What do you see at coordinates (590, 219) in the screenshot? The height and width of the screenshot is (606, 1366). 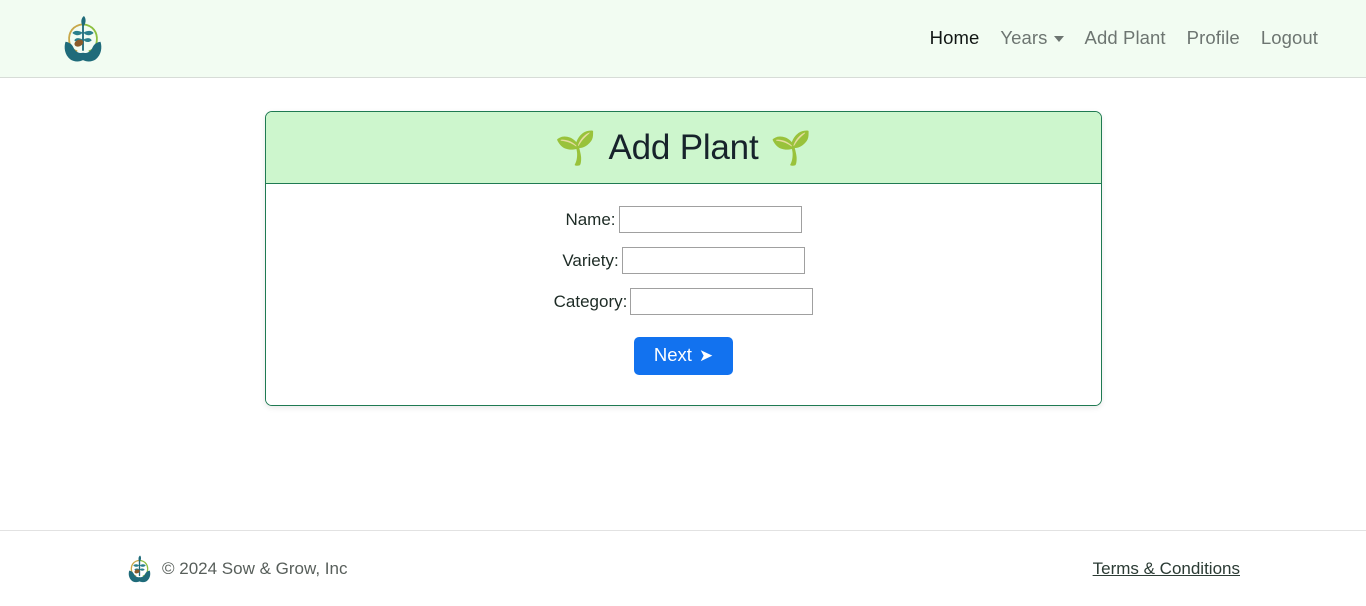 I see `name-label: Name:` at bounding box center [590, 219].